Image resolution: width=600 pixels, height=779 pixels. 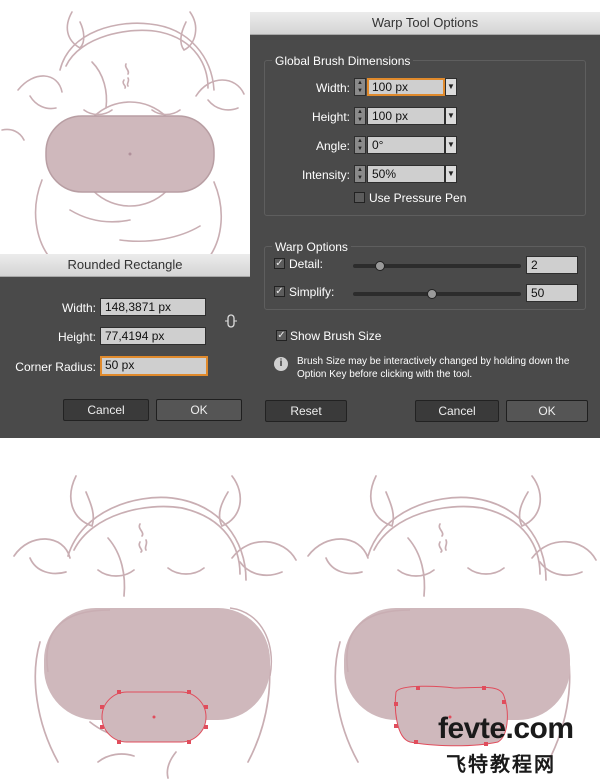 What do you see at coordinates (332, 88) in the screenshot?
I see `width-label: Width:` at bounding box center [332, 88].